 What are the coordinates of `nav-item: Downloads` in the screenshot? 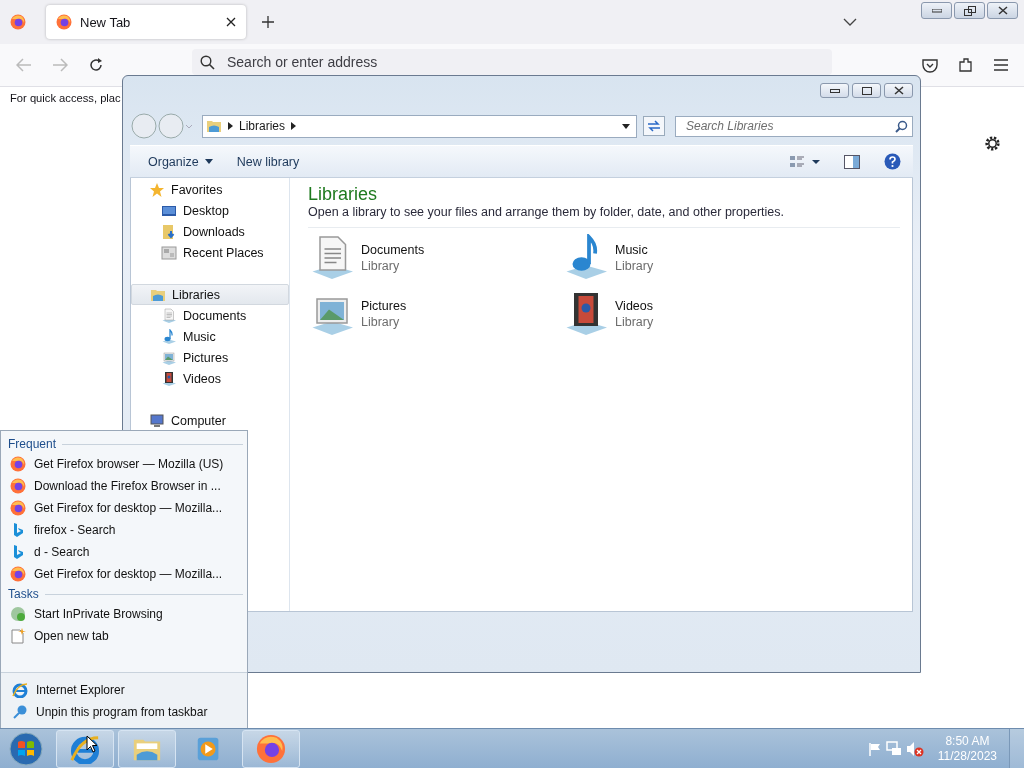 It's located at (210, 231).